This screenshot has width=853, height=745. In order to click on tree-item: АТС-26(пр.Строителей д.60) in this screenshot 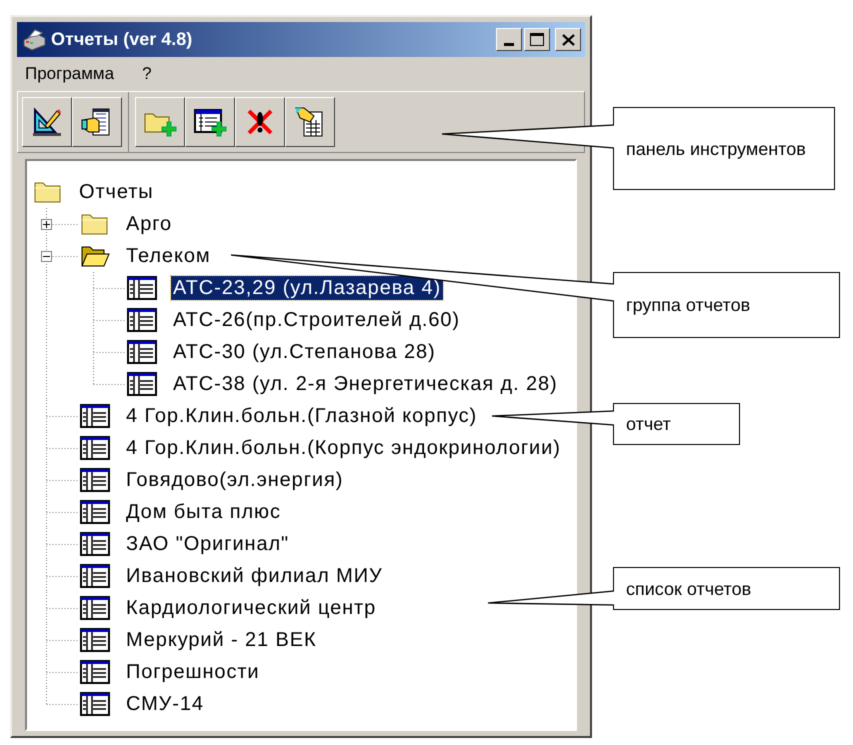, I will do `click(316, 320)`.